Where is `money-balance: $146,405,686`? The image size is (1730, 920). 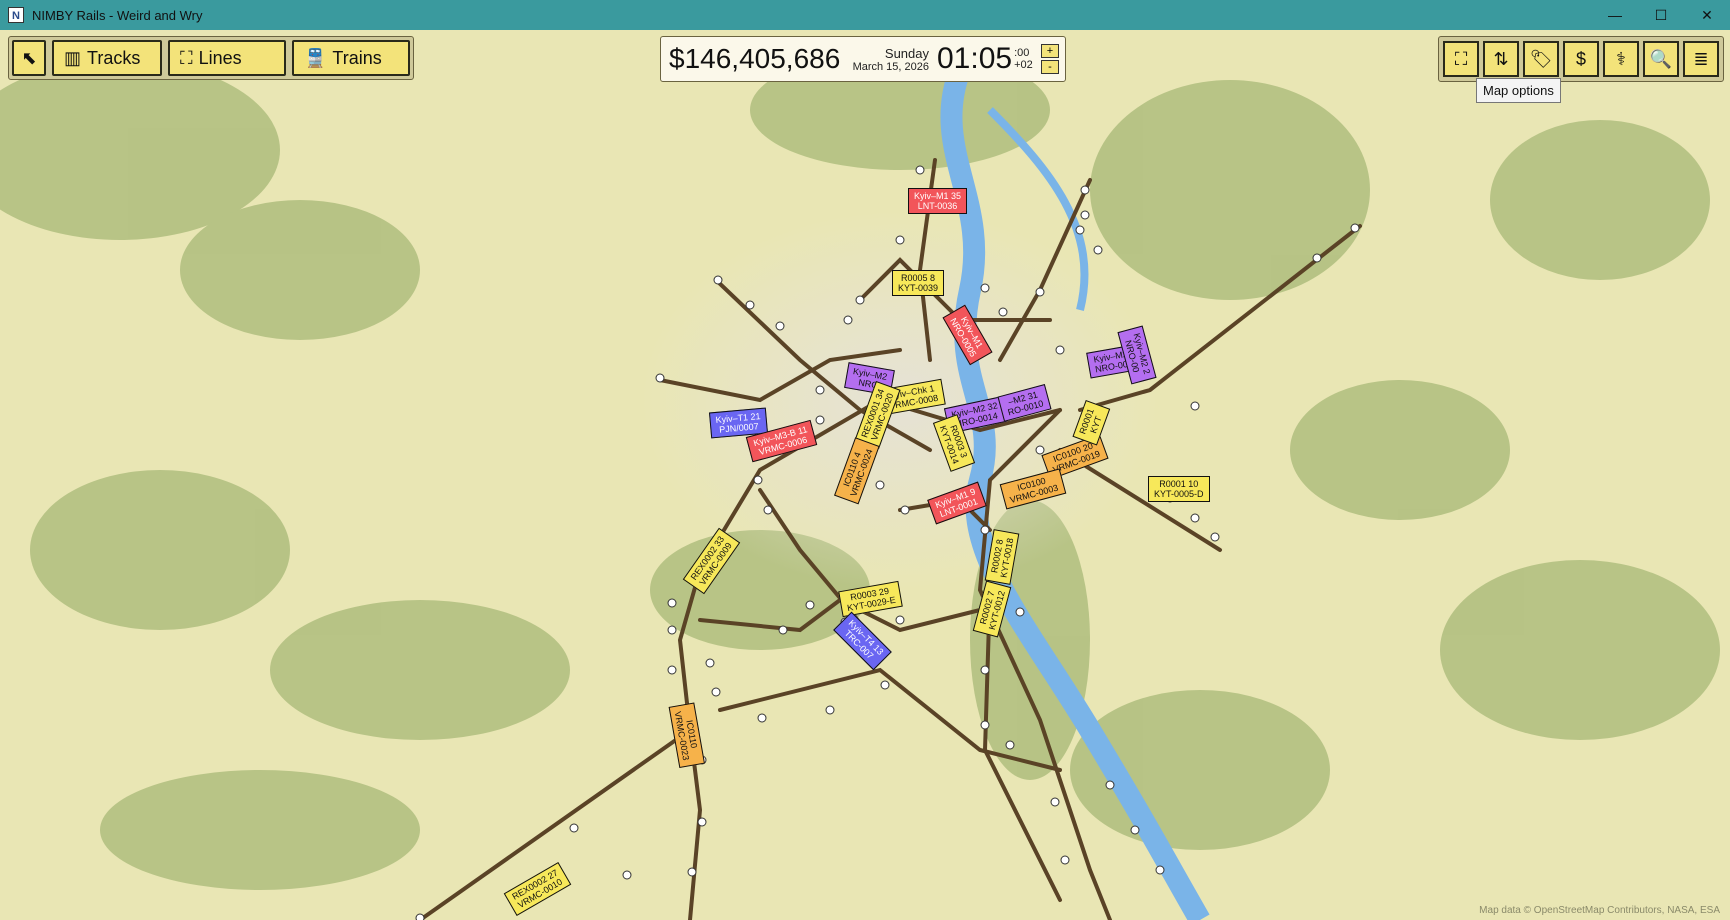 money-balance: $146,405,686 is located at coordinates (755, 58).